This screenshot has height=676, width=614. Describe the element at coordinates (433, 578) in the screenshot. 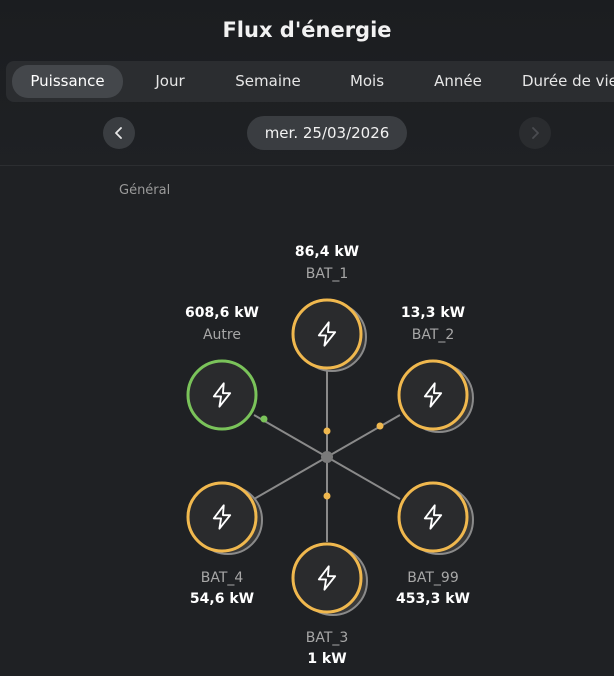

I see `bat-99-name: BAT_99` at that location.